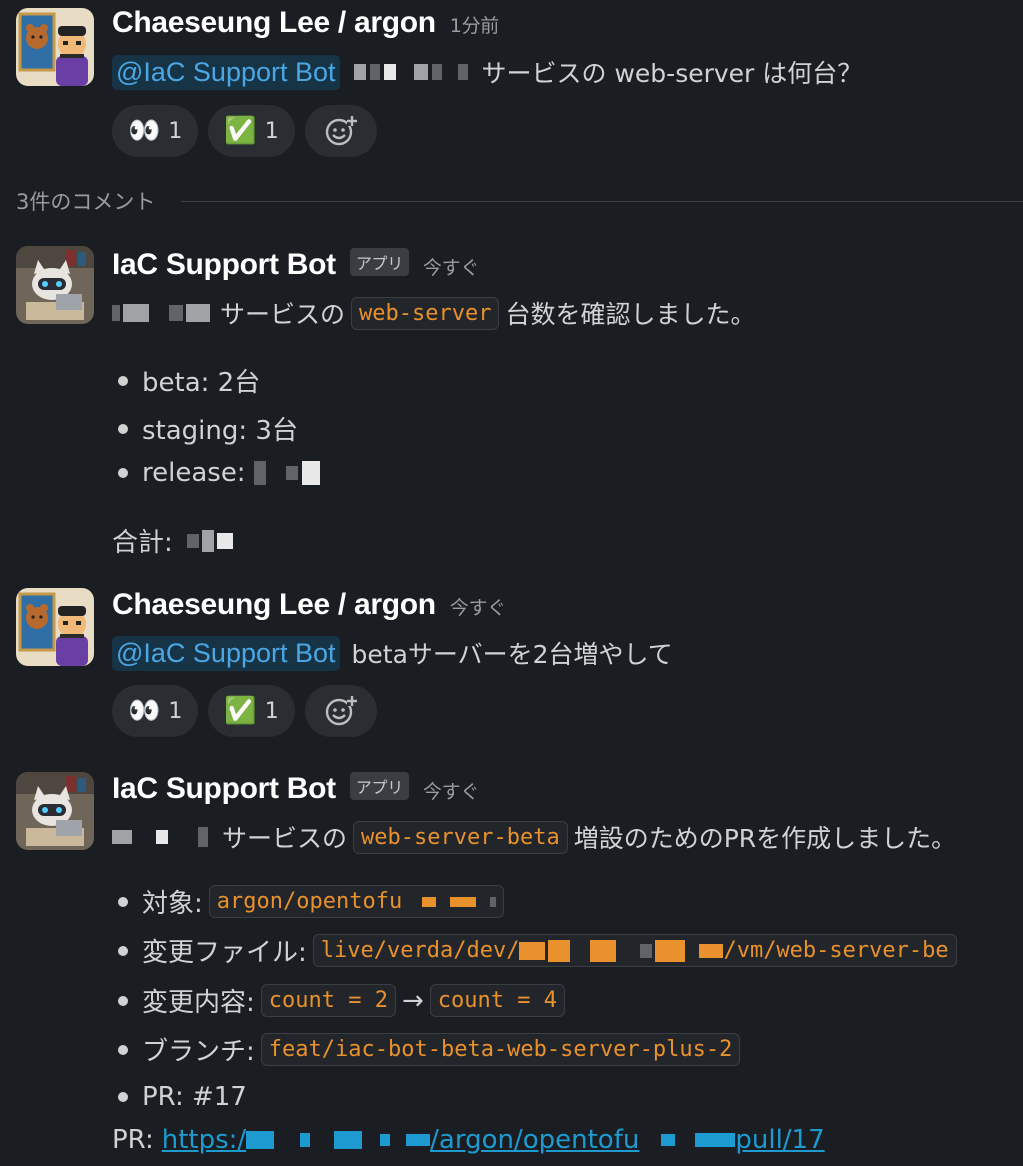 The height and width of the screenshot is (1166, 1023). Describe the element at coordinates (356, 901) in the screenshot. I see `inline-code: argon/opentofu` at that location.